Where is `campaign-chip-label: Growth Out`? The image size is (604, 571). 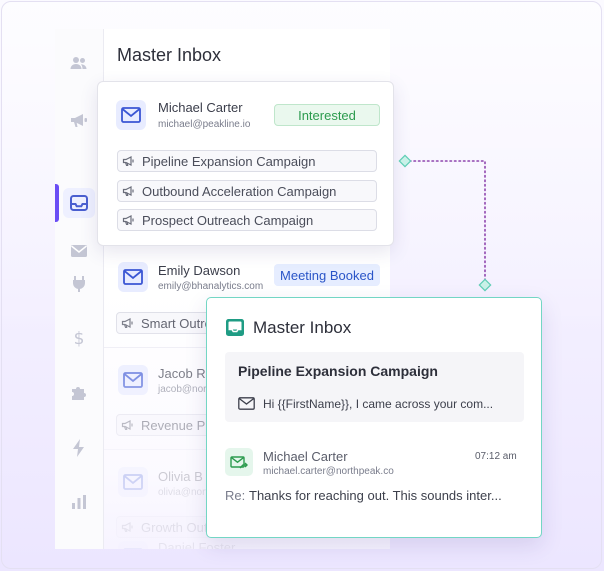
campaign-chip-label: Growth Out is located at coordinates (174, 527).